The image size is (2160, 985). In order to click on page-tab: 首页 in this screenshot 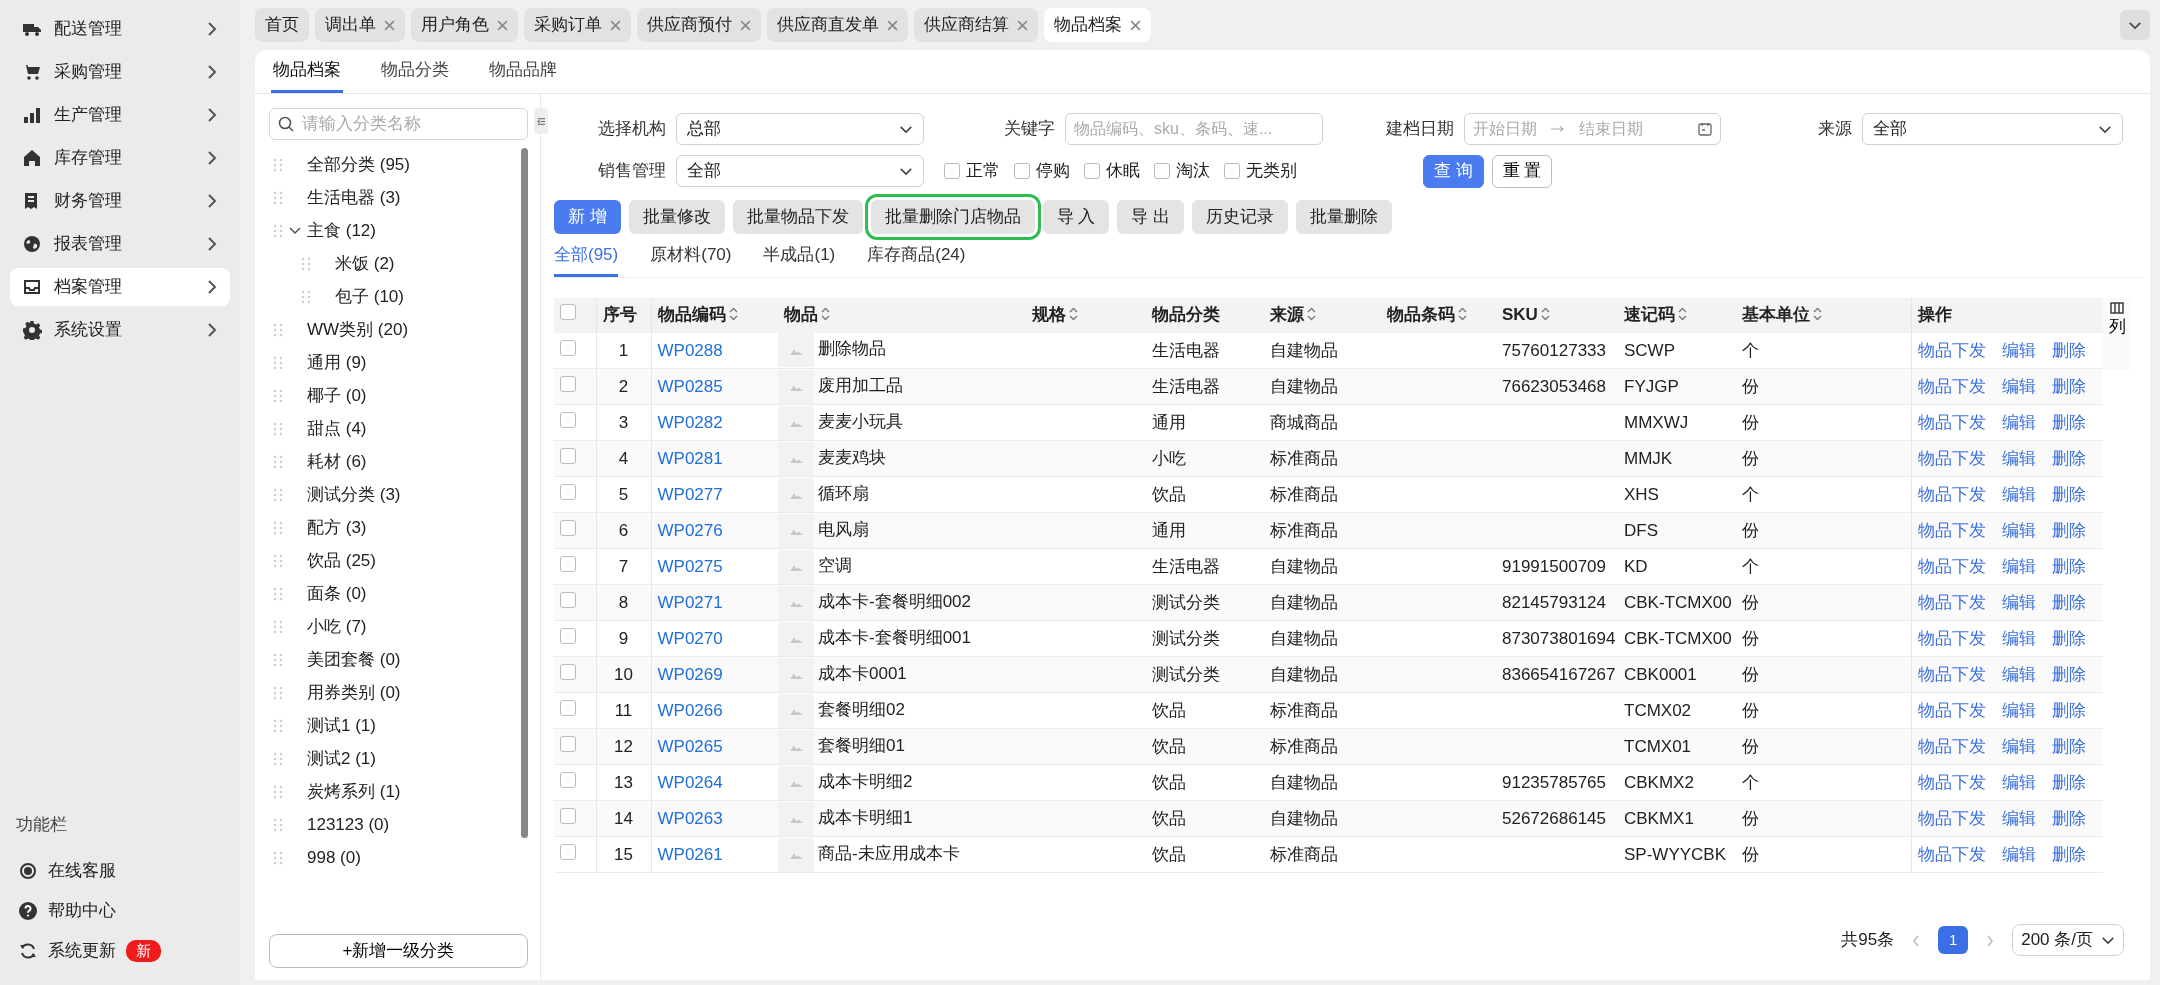, I will do `click(282, 25)`.